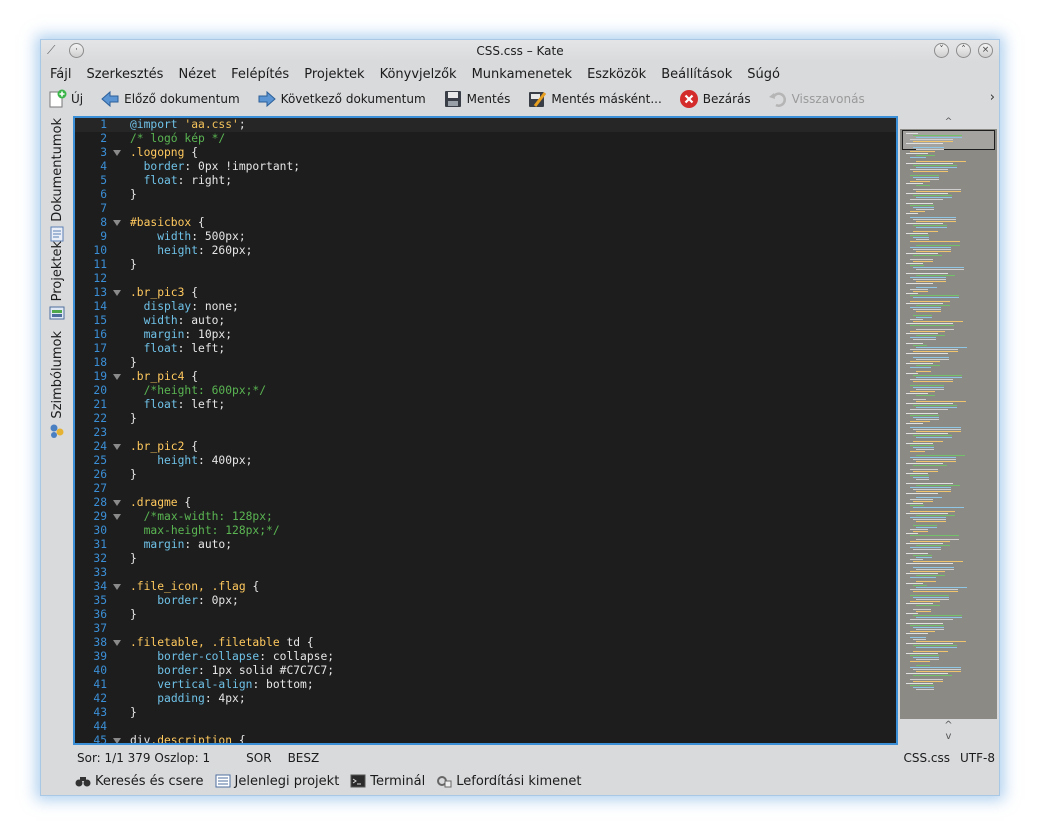 This screenshot has width=1040, height=837. I want to click on minimap-scrollbar: ^ ^ v, so click(948, 430).